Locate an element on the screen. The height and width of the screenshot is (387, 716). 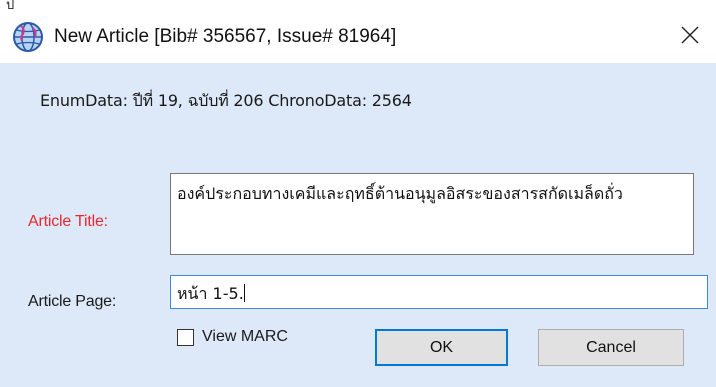
view-marc-option: View MARC is located at coordinates (232, 337).